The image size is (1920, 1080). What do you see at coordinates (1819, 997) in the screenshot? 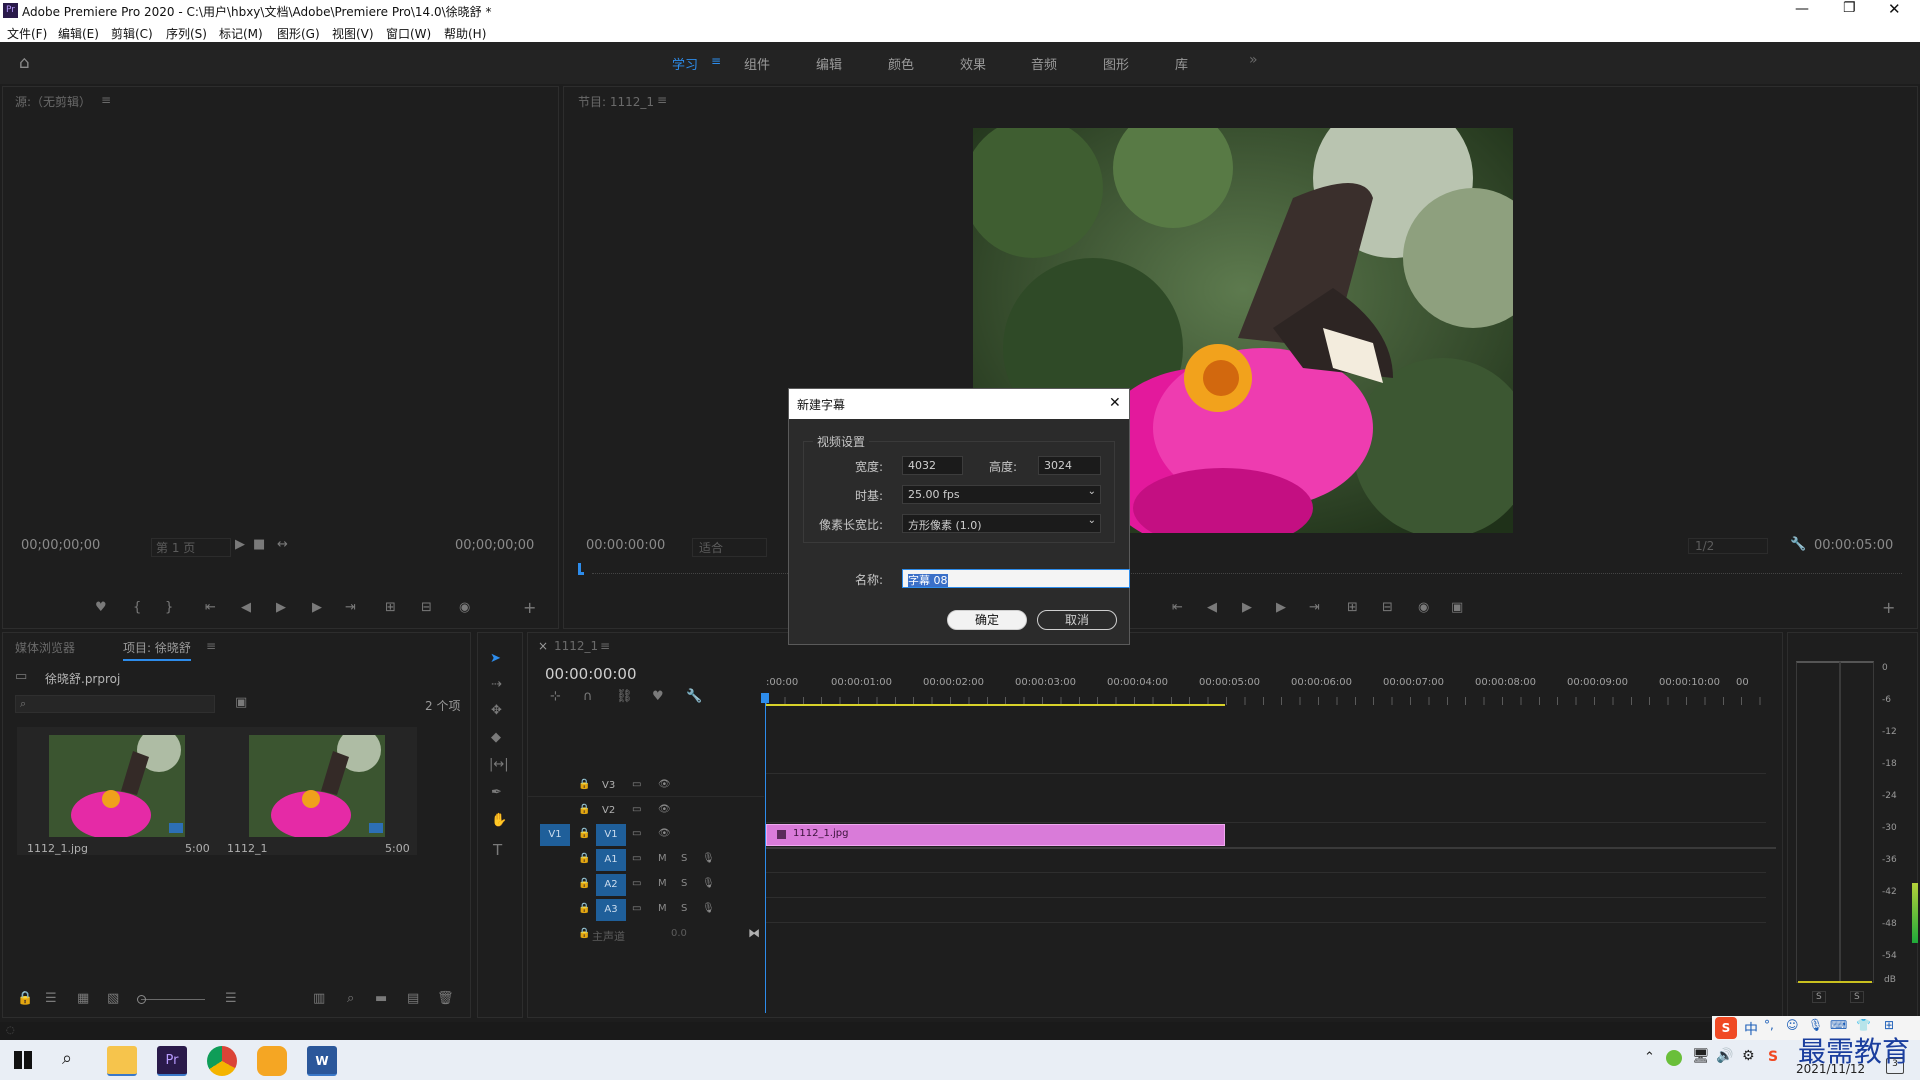
I see `solo-left-button: S` at bounding box center [1819, 997].